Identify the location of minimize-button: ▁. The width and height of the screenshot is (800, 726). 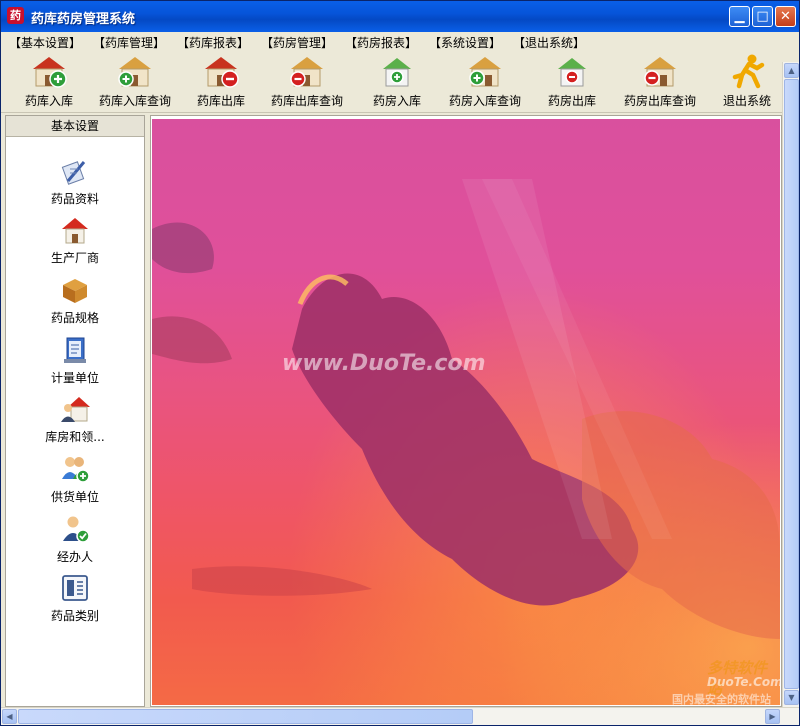
(739, 16).